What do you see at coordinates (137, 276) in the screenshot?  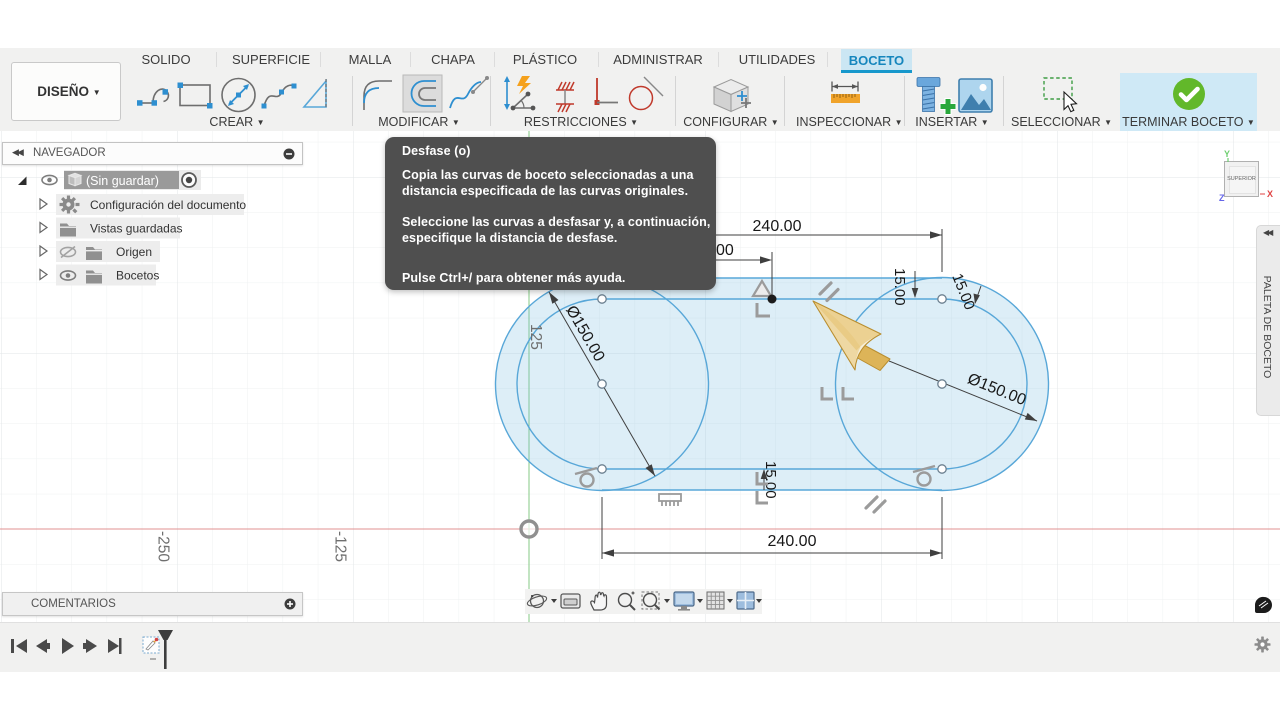 I see `svg-text: Bocetos` at bounding box center [137, 276].